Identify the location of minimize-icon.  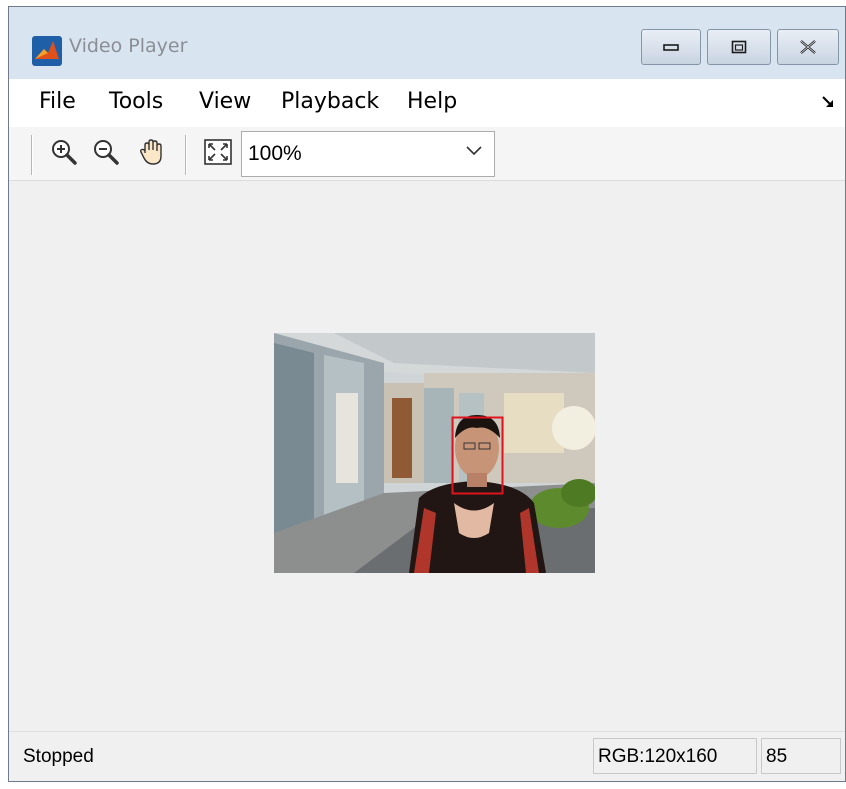
(671, 47).